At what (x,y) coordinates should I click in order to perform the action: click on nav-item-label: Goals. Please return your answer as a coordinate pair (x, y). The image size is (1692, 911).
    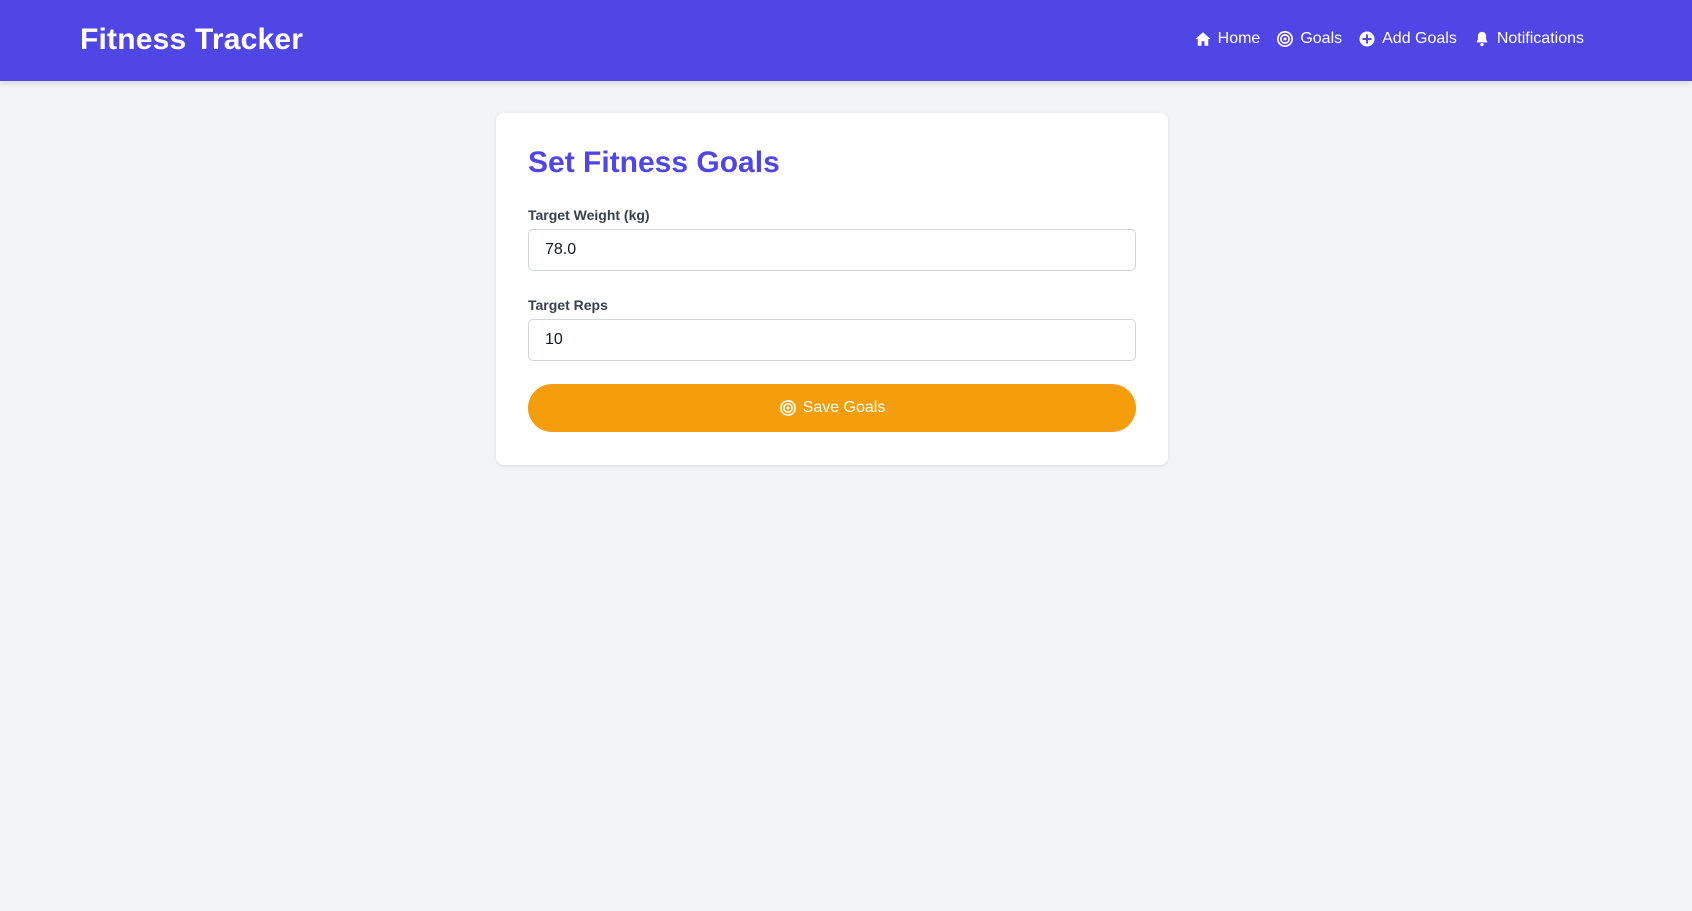
    Looking at the image, I should click on (1321, 38).